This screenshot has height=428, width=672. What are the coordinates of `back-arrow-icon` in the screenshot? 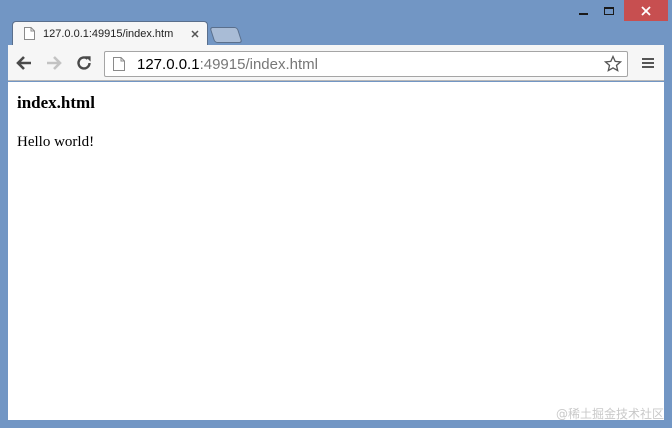 It's located at (23, 63).